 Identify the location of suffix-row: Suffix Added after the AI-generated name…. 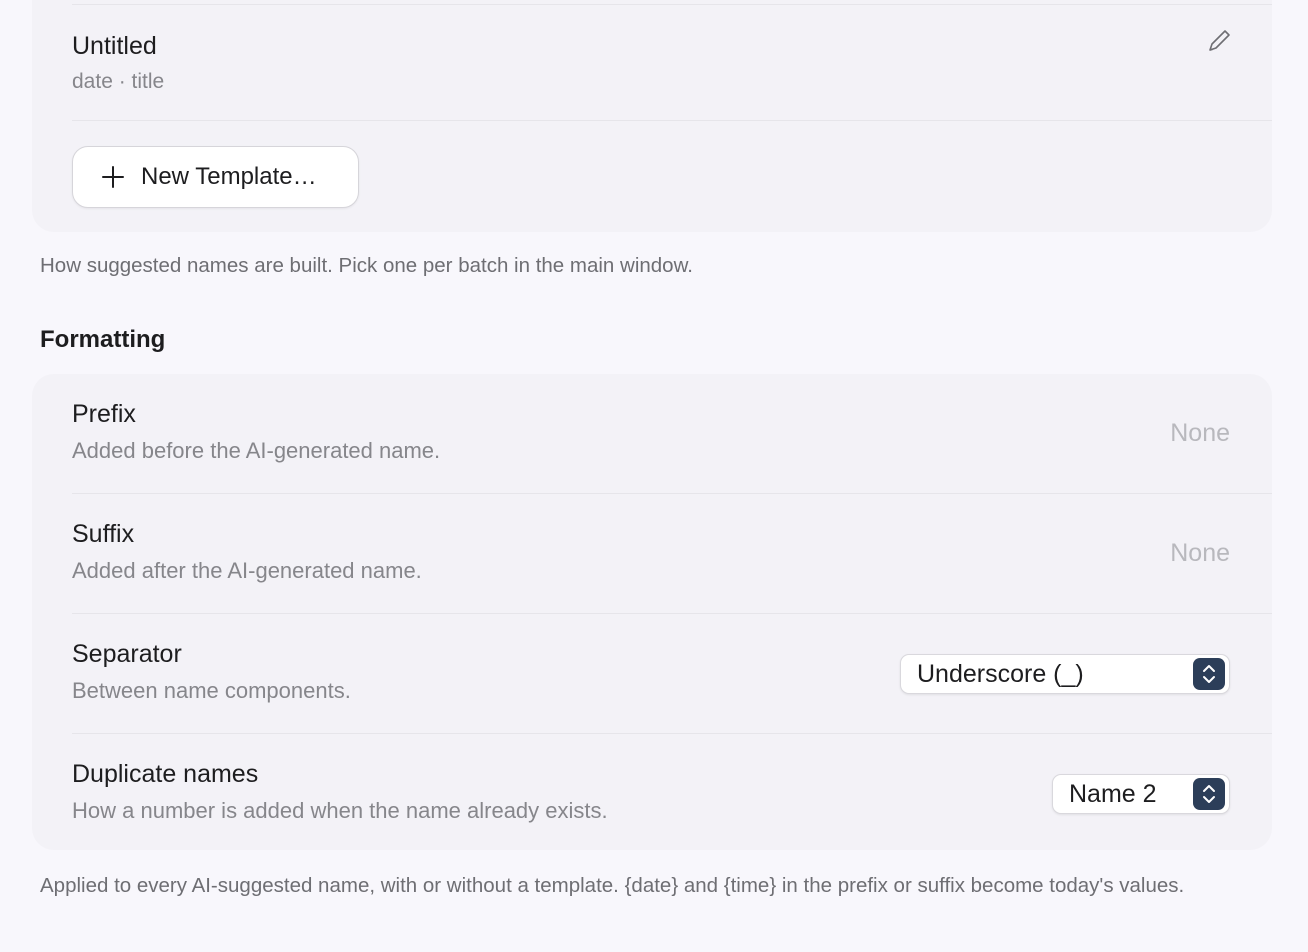
(672, 554).